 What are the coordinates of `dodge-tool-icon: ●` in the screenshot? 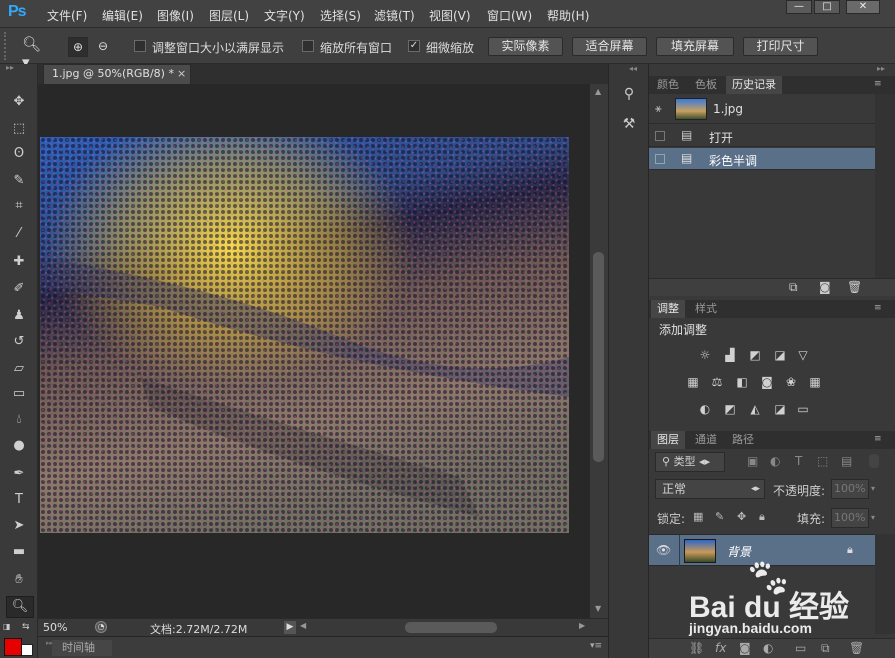 It's located at (19, 446).